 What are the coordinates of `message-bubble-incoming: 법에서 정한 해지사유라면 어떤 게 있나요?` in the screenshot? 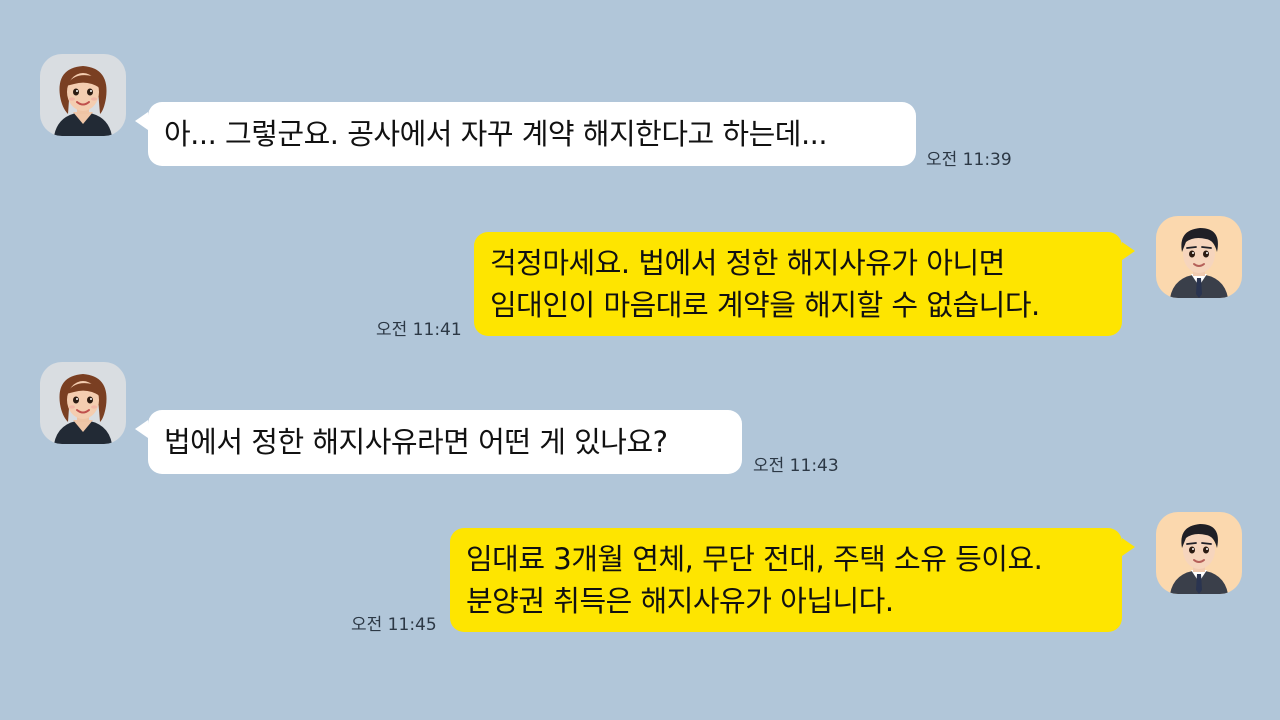 It's located at (438, 442).